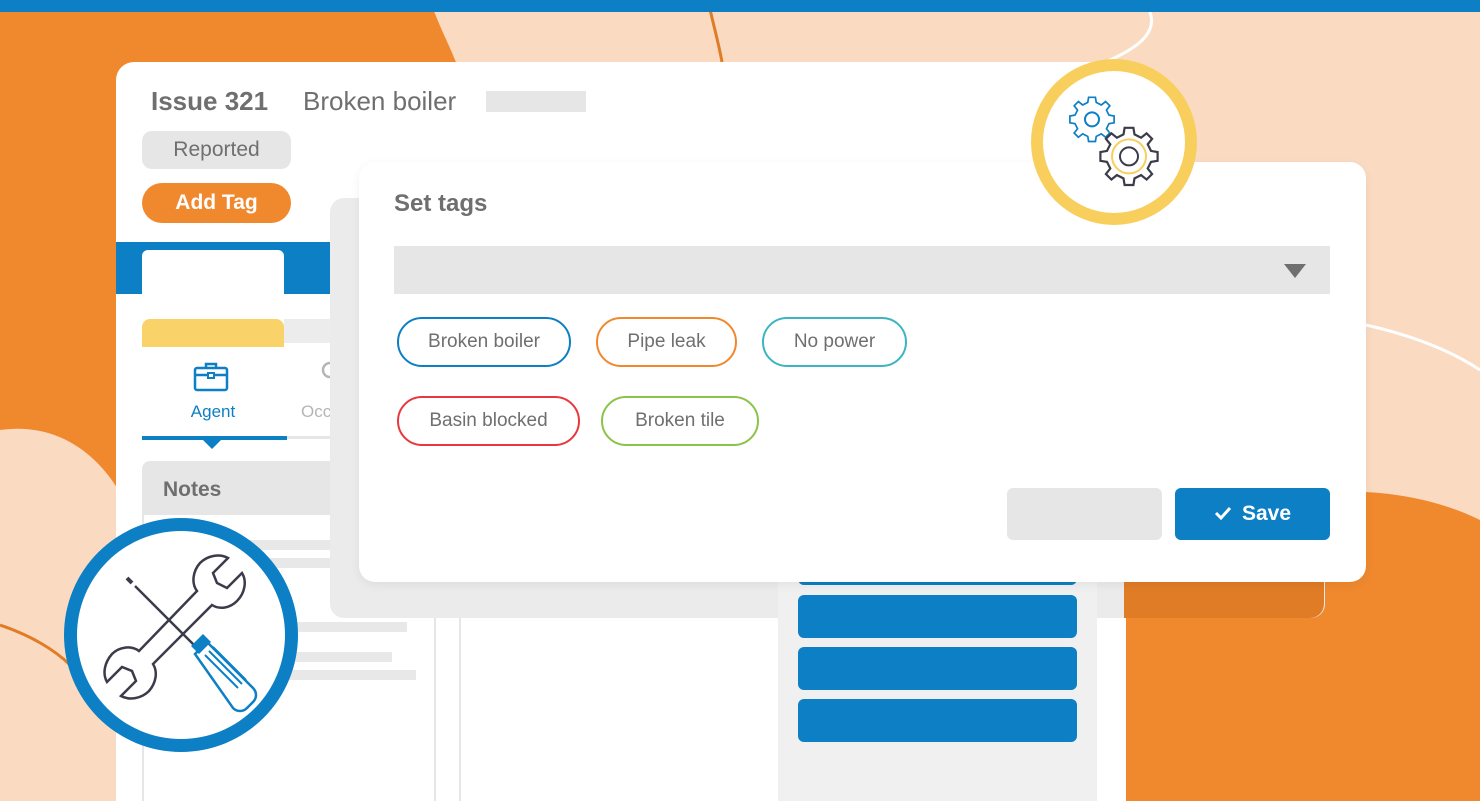 The width and height of the screenshot is (1480, 801). I want to click on issue-title: Issue 321, so click(210, 101).